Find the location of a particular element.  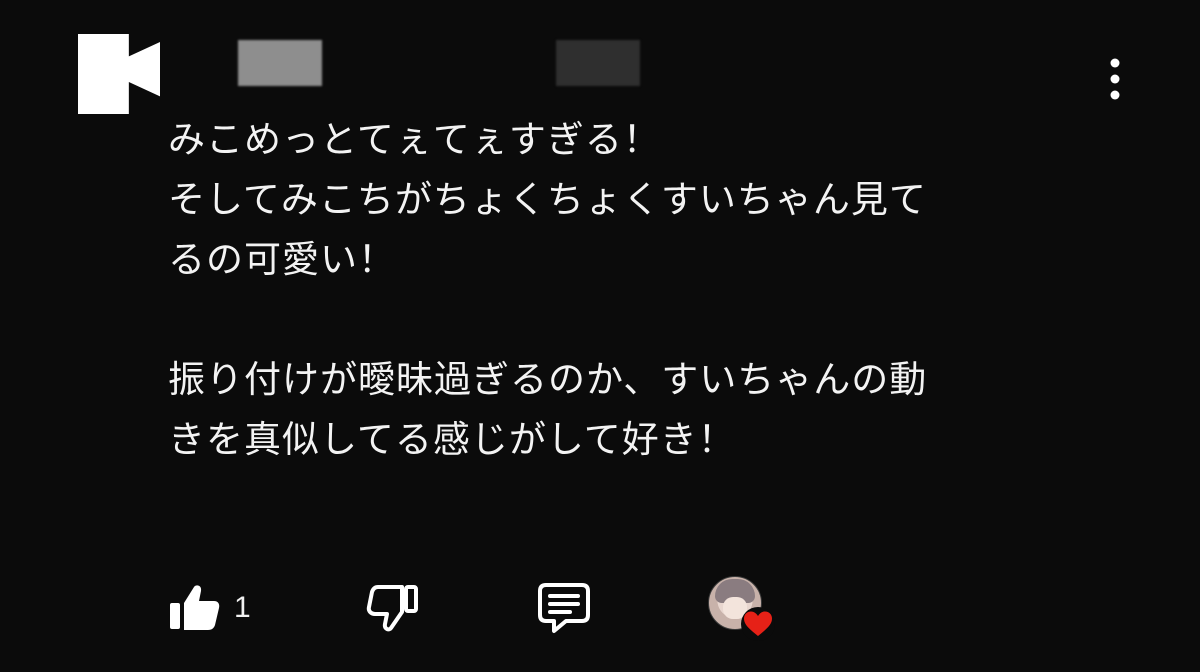

reply-button is located at coordinates (564, 608).